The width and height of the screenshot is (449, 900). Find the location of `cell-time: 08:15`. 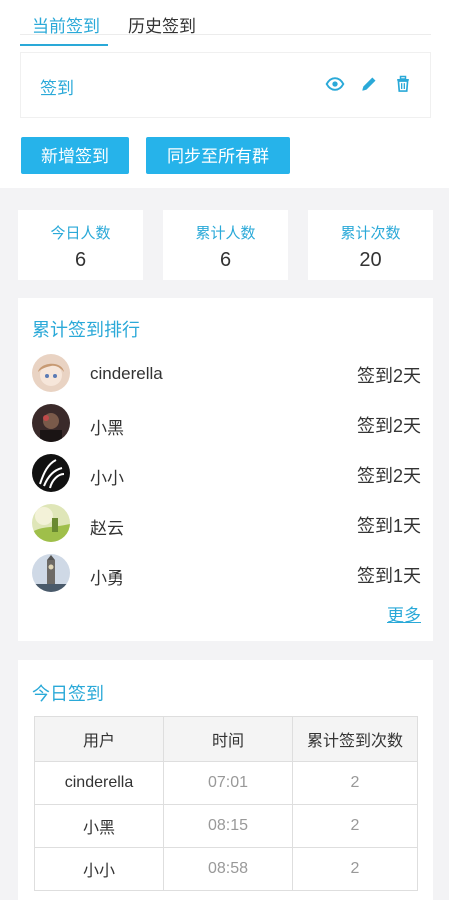

cell-time: 08:15 is located at coordinates (228, 826).